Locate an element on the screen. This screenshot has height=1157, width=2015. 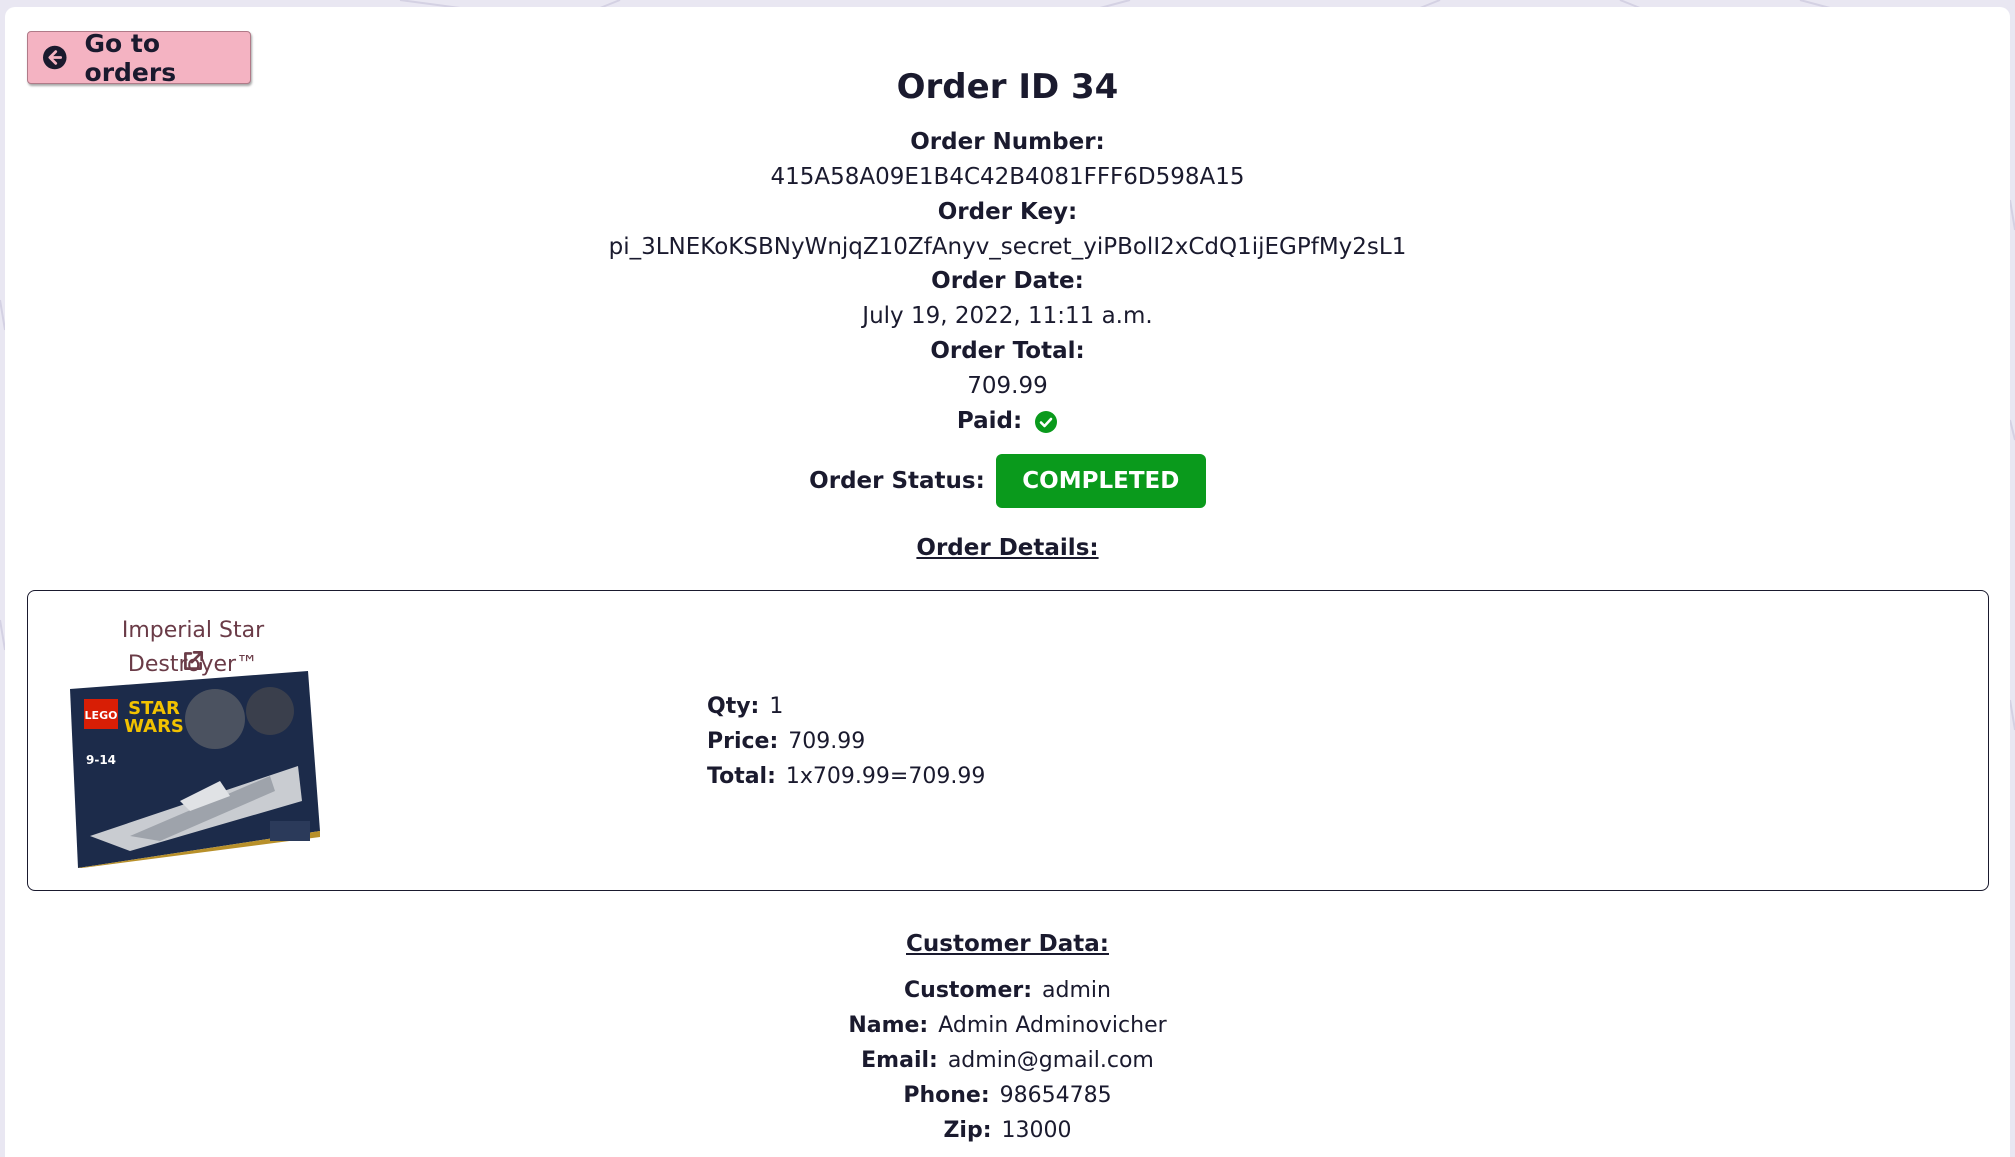
item-price-label: Price: is located at coordinates (743, 741).